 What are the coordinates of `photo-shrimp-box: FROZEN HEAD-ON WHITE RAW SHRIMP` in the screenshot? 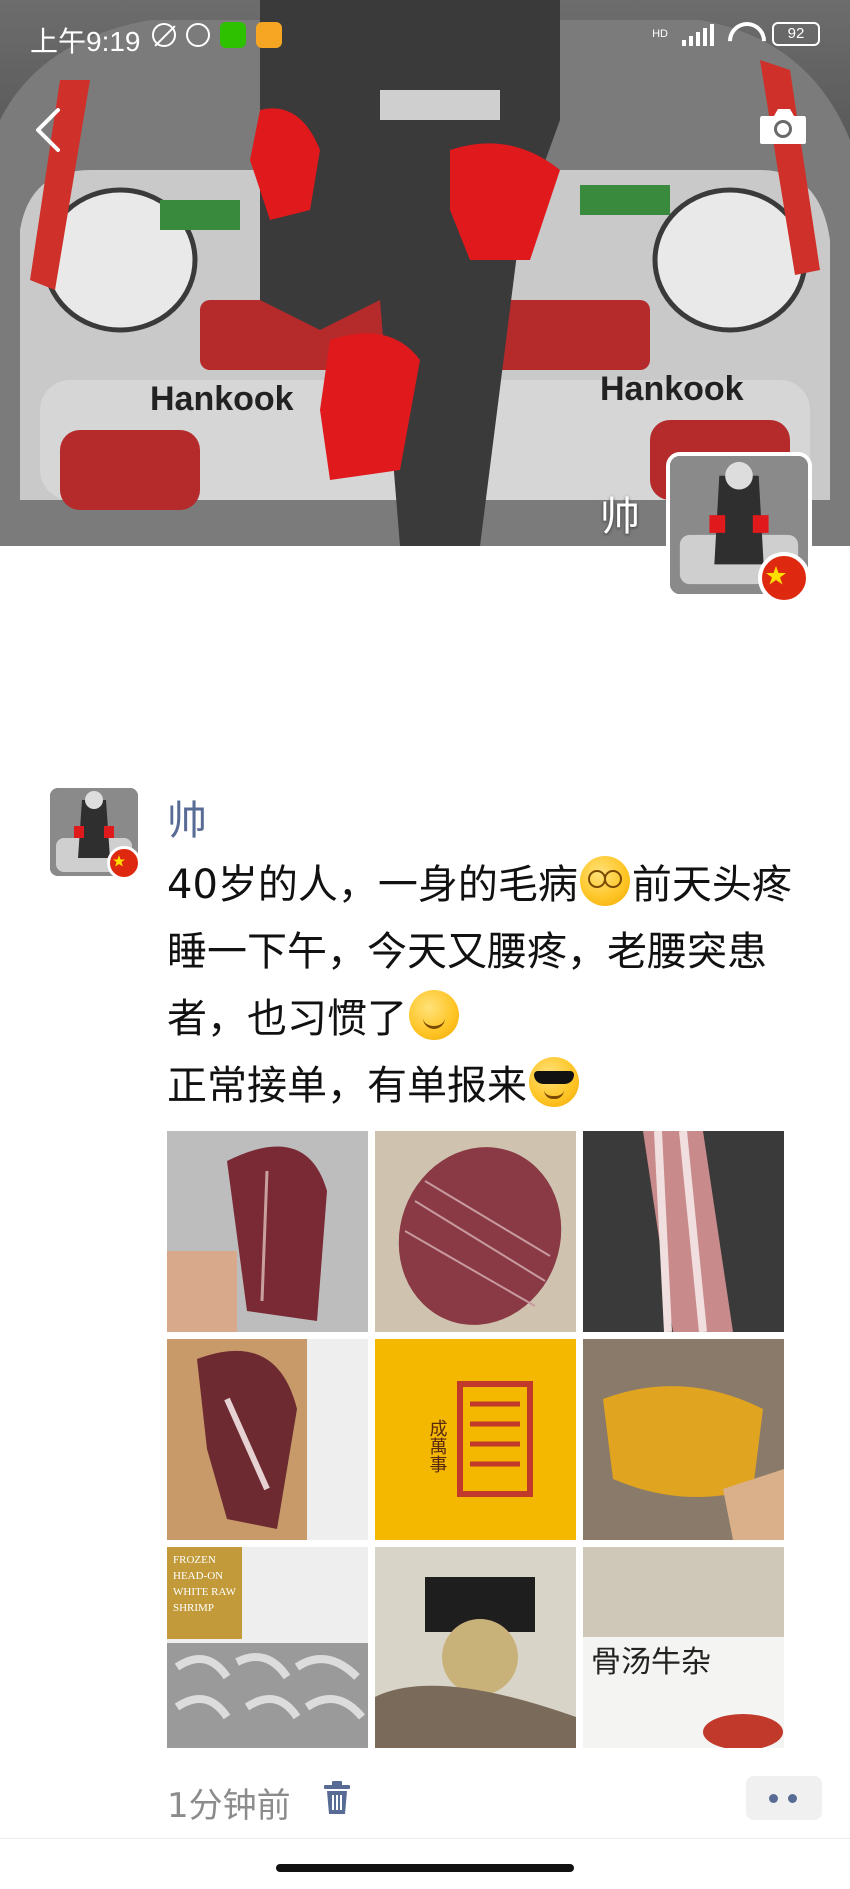 It's located at (267, 1647).